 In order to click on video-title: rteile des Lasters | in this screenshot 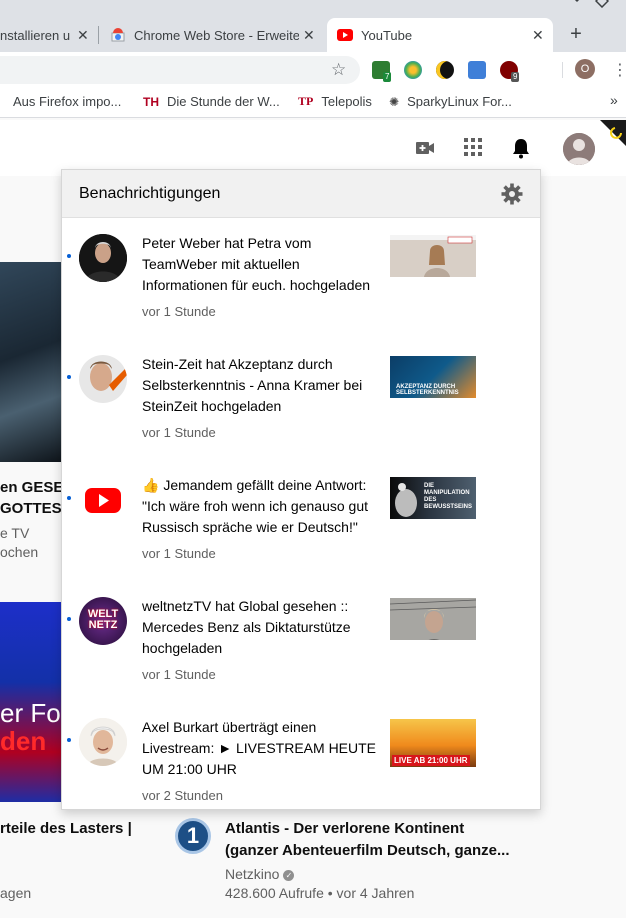, I will do `click(66, 828)`.